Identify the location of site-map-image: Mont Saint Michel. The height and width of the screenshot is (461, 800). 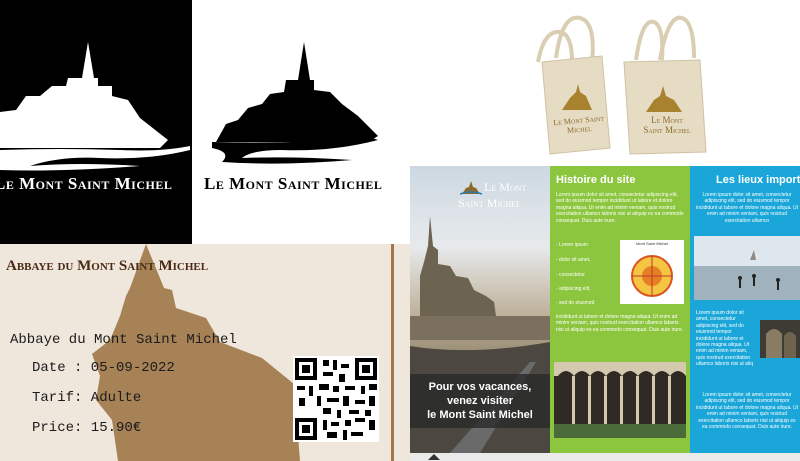
(652, 272).